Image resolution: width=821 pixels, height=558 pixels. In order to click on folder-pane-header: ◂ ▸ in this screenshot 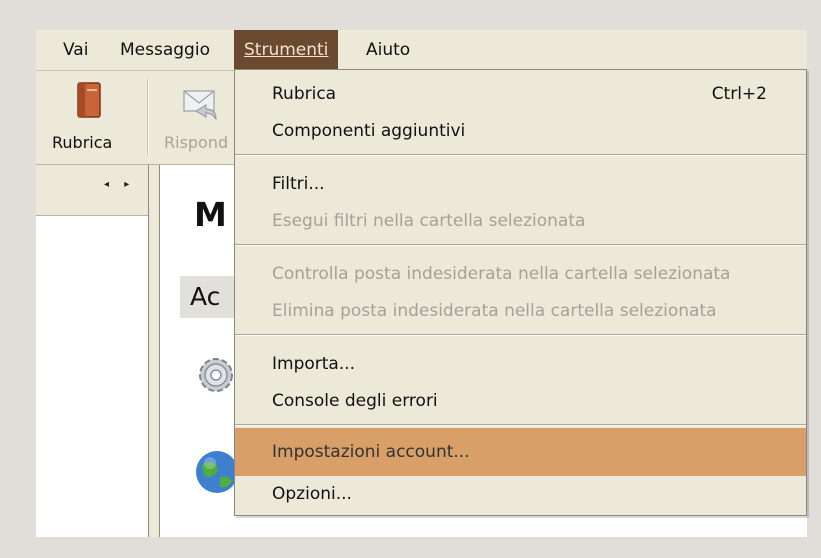, I will do `click(92, 190)`.